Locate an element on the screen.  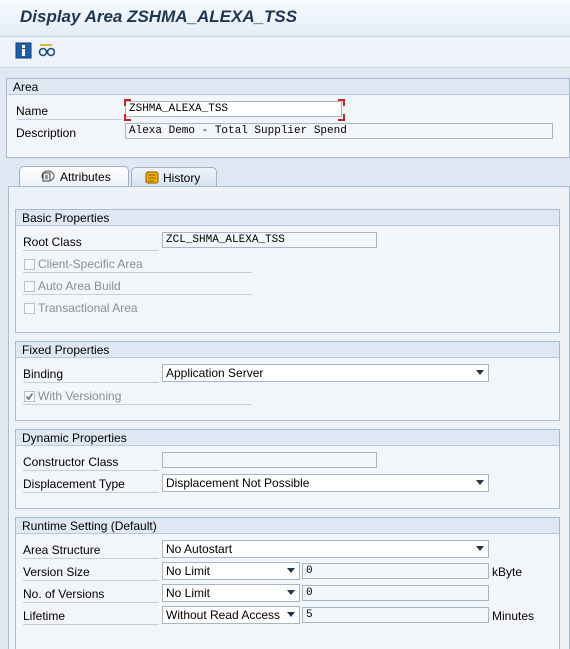
area-structure-underline is located at coordinates (91, 558).